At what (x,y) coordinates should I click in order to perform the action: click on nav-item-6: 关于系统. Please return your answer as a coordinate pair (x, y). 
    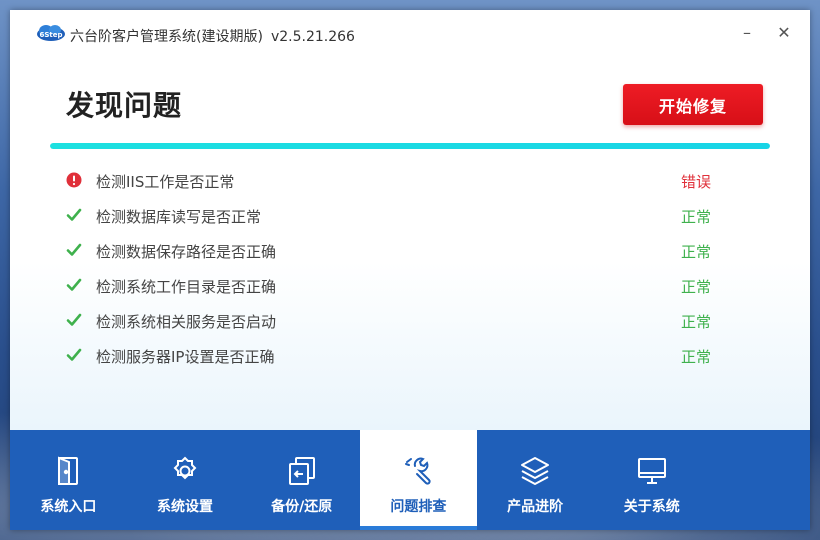
    Looking at the image, I should click on (651, 480).